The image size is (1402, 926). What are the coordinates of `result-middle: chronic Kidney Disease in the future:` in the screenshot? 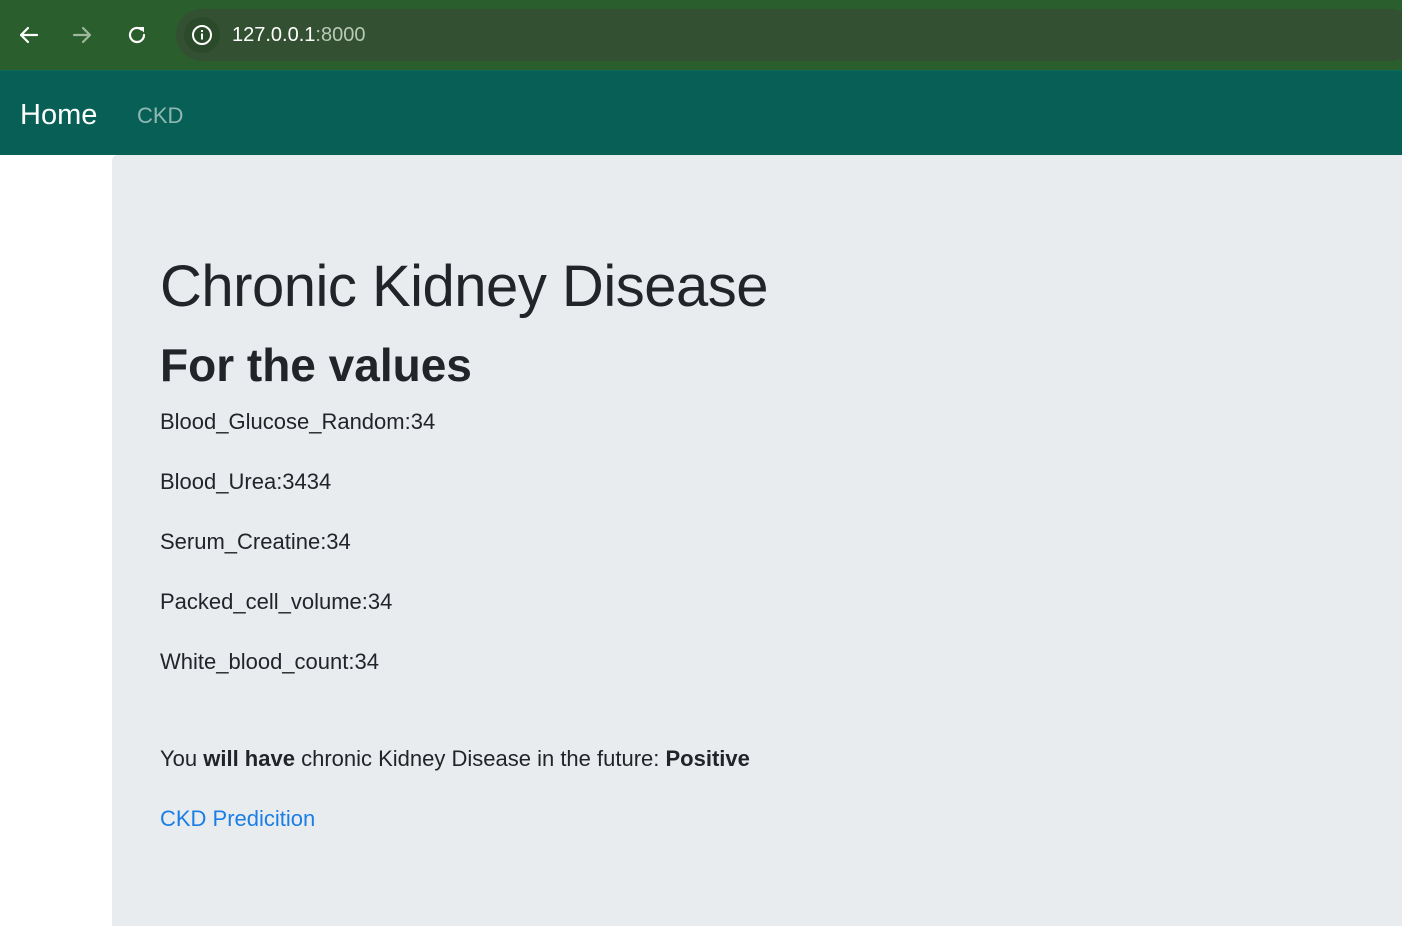 It's located at (480, 758).